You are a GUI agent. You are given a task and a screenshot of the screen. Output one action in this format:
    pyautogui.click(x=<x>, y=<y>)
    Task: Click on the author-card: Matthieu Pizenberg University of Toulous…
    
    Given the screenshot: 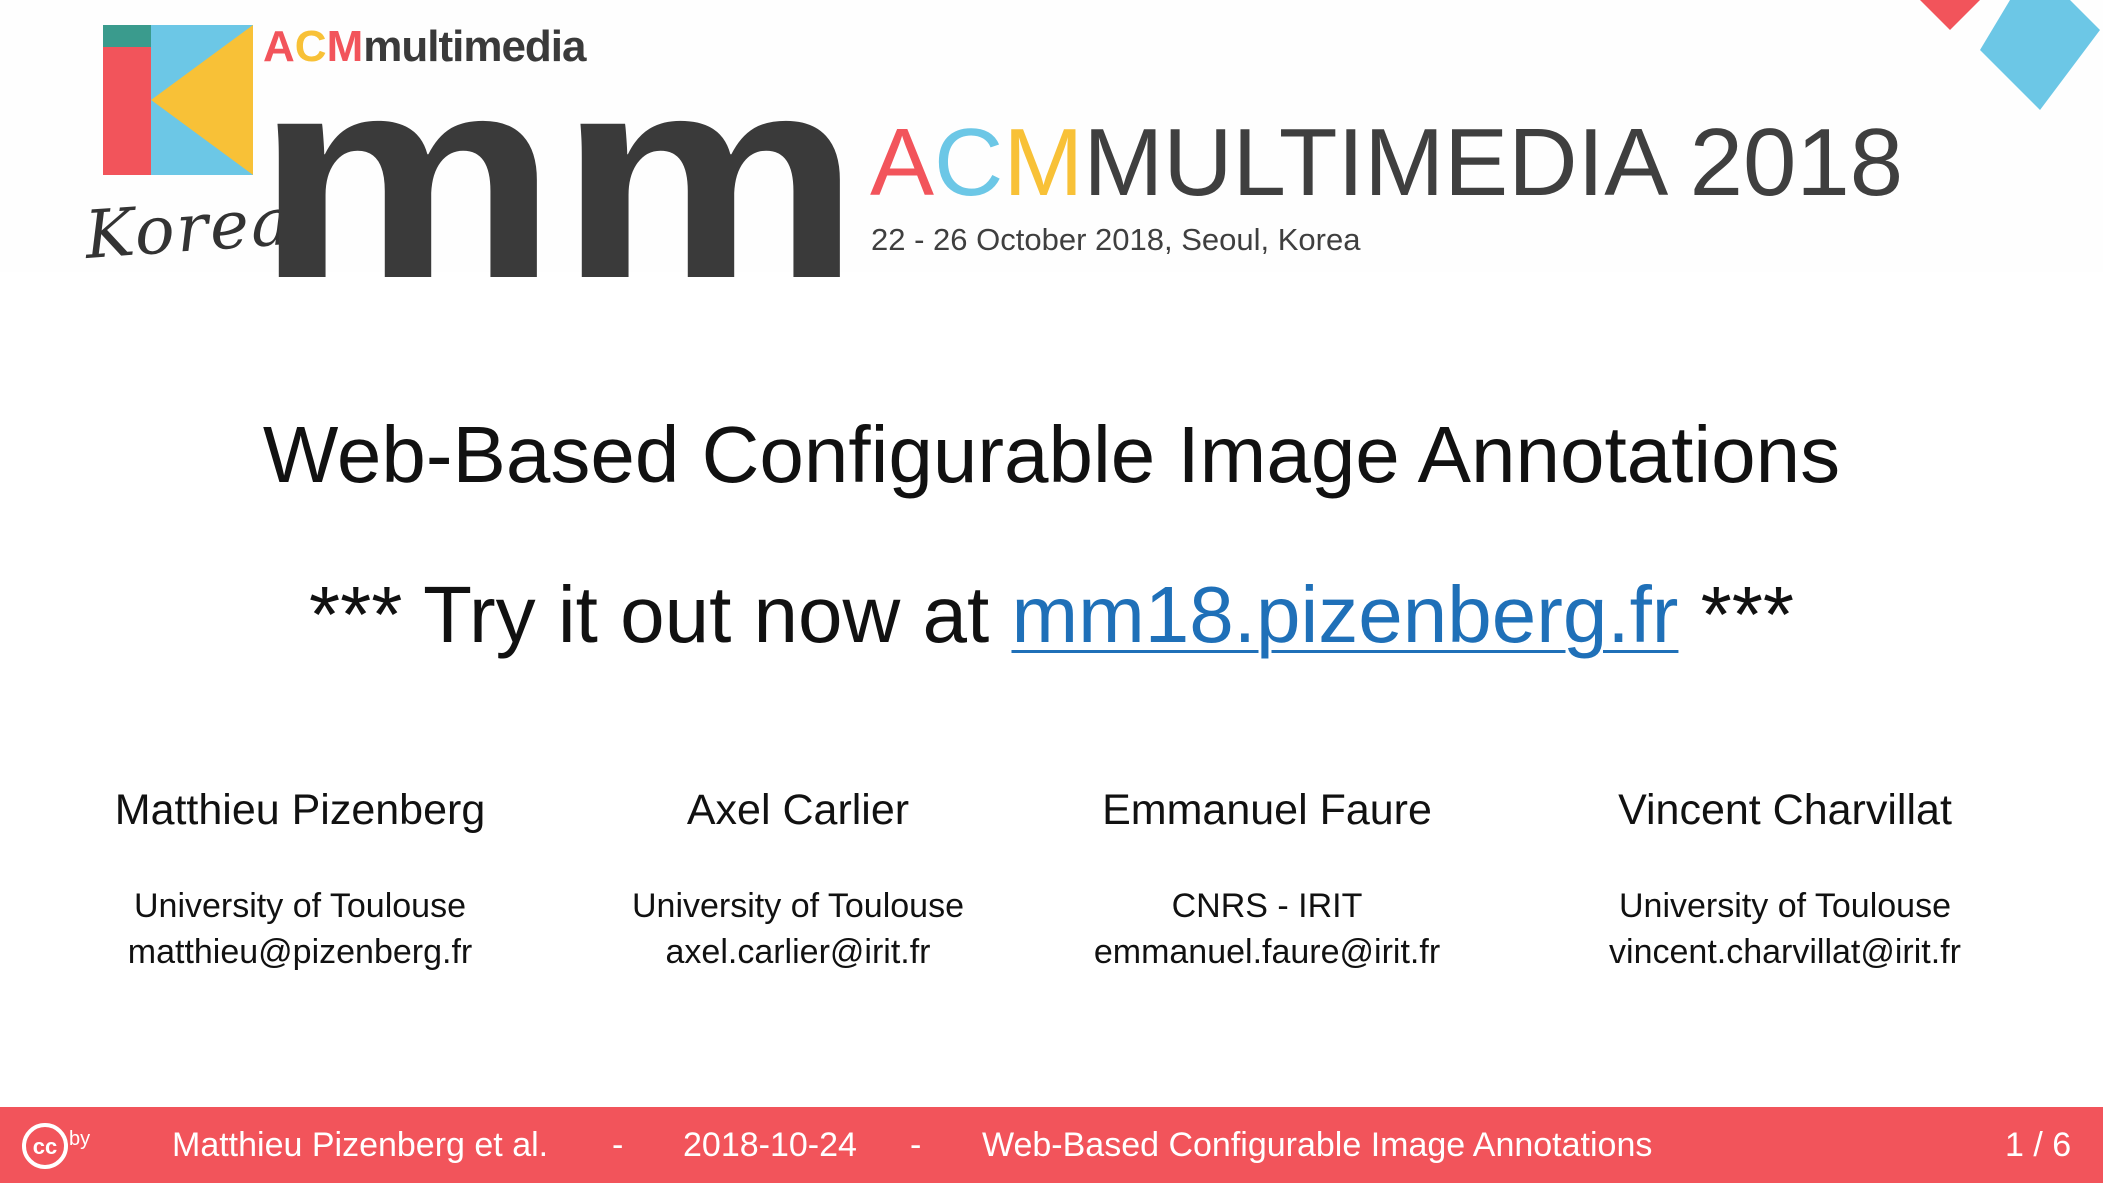 What is the action you would take?
    pyautogui.click(x=300, y=875)
    